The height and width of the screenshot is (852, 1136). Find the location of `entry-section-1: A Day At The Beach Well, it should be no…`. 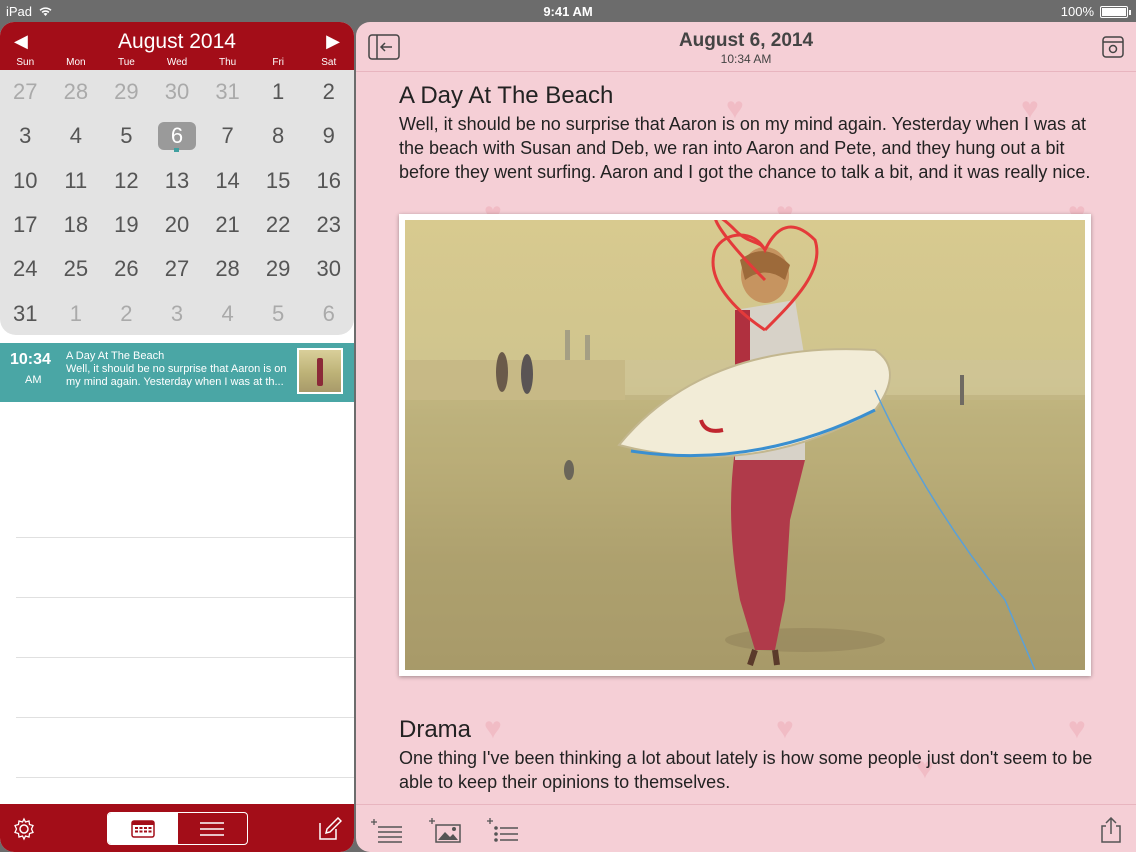

entry-section-1: A Day At The Beach Well, it should be no… is located at coordinates (749, 133).